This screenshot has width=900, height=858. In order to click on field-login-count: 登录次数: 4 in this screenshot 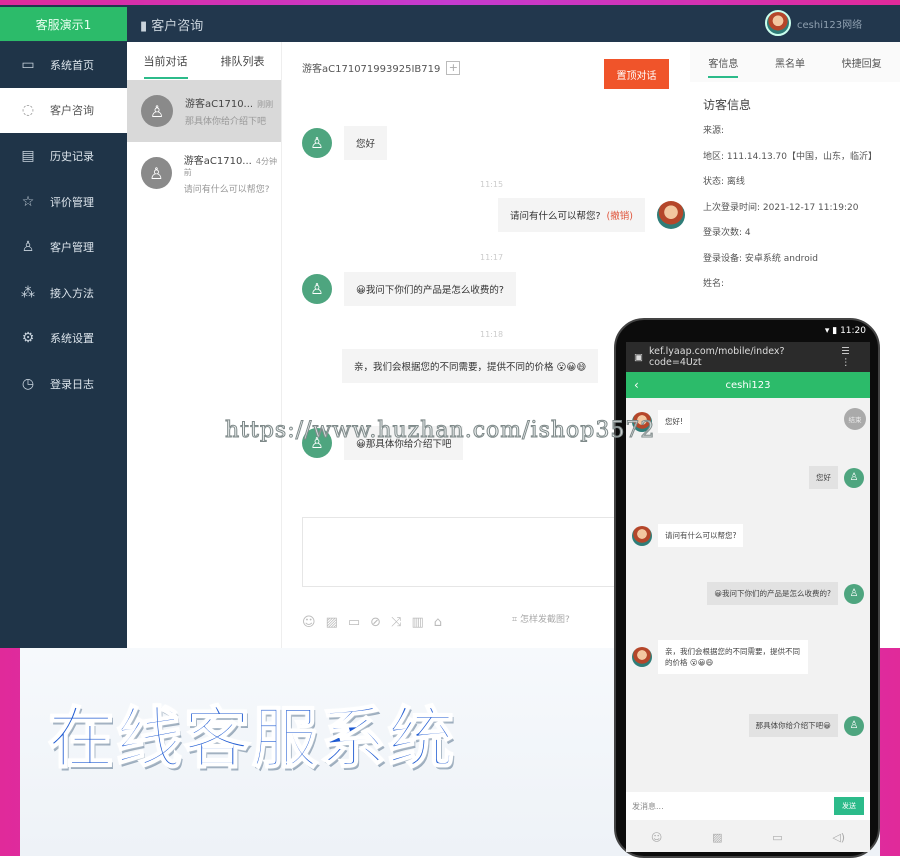, I will do `click(727, 233)`.